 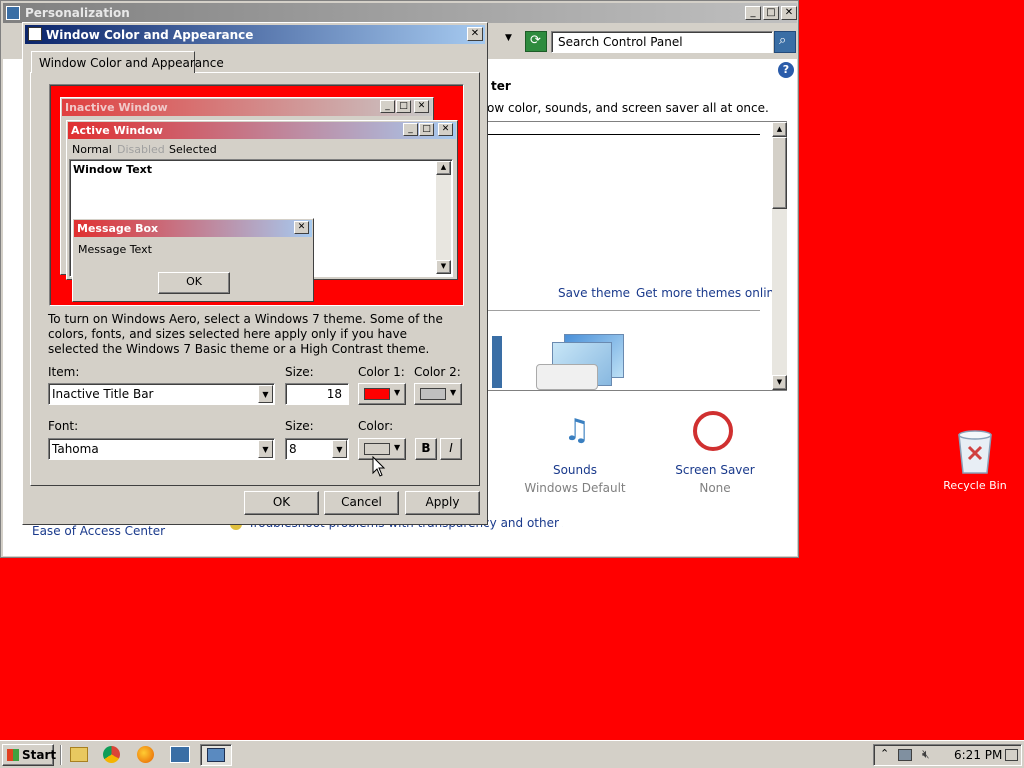 I want to click on close-button: ✕, so click(x=789, y=13).